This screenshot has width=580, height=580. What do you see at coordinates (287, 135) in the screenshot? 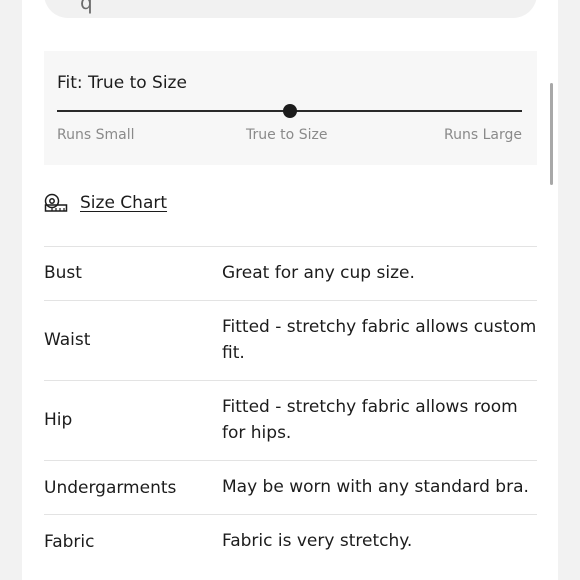
I see `fit-label-true-to-size: True to Size` at bounding box center [287, 135].